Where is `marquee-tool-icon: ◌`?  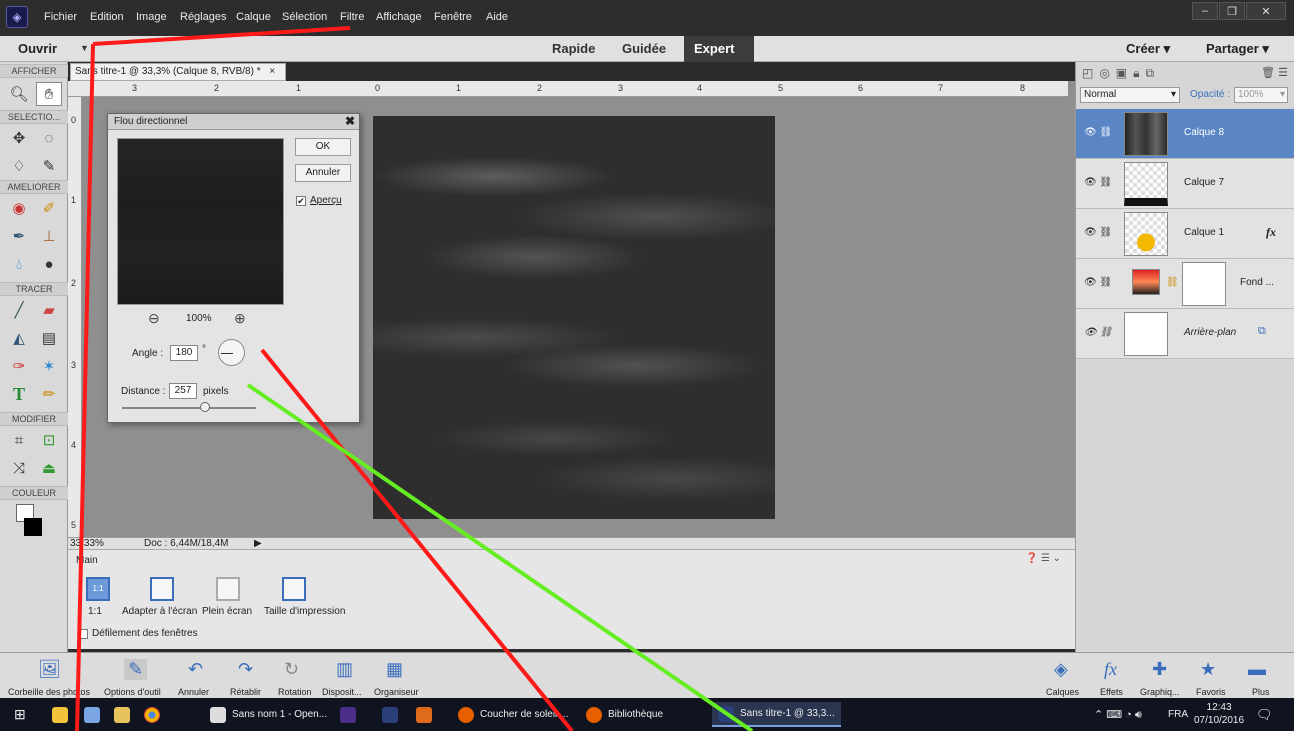
marquee-tool-icon: ◌ is located at coordinates (49, 138).